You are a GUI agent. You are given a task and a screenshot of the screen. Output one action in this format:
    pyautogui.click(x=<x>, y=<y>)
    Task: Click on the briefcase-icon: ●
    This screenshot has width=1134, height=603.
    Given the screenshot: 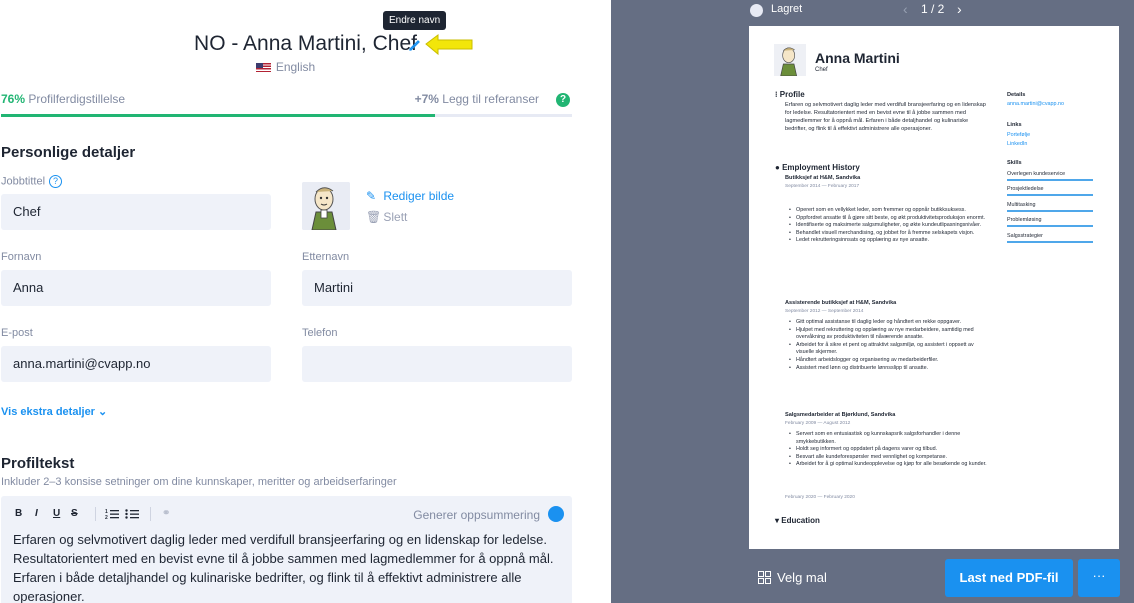 What is the action you would take?
    pyautogui.click(x=777, y=167)
    